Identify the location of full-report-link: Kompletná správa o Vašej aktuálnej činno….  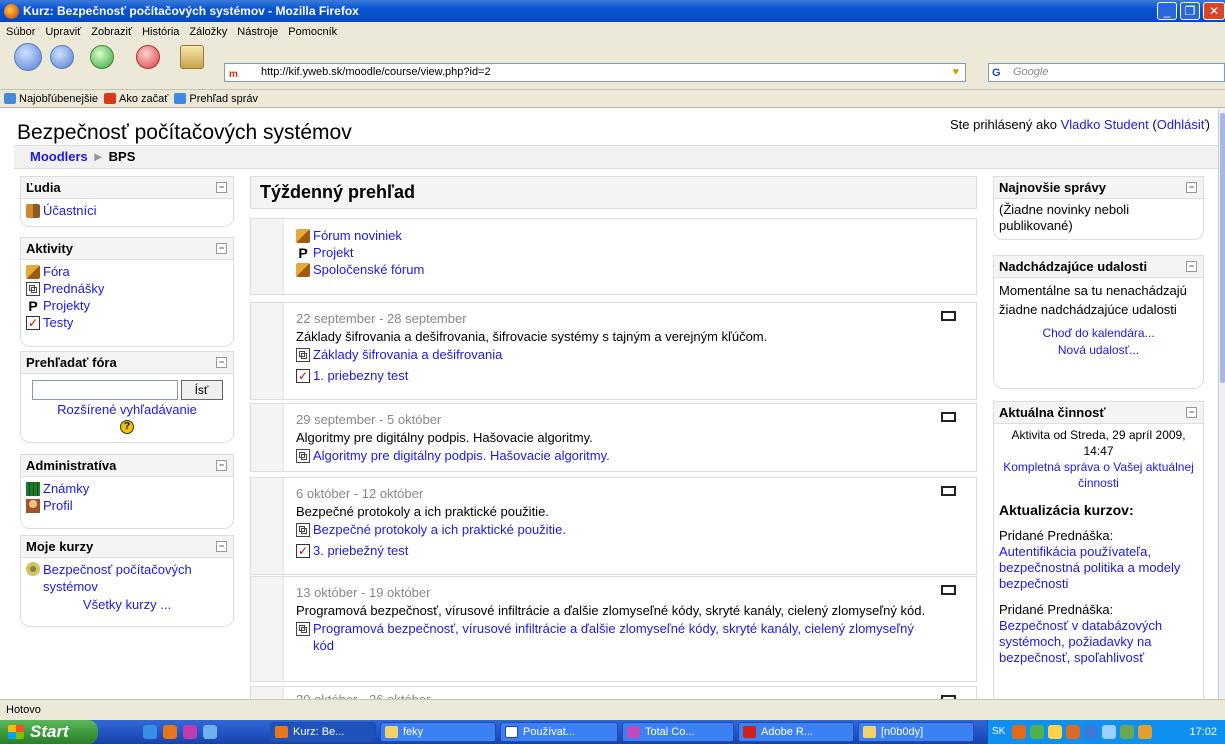
(1098, 475).